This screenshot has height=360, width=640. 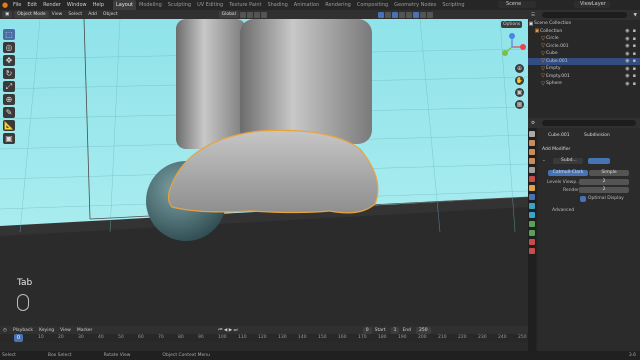 What do you see at coordinates (512, 47) in the screenshot?
I see `navigation-gizmo` at bounding box center [512, 47].